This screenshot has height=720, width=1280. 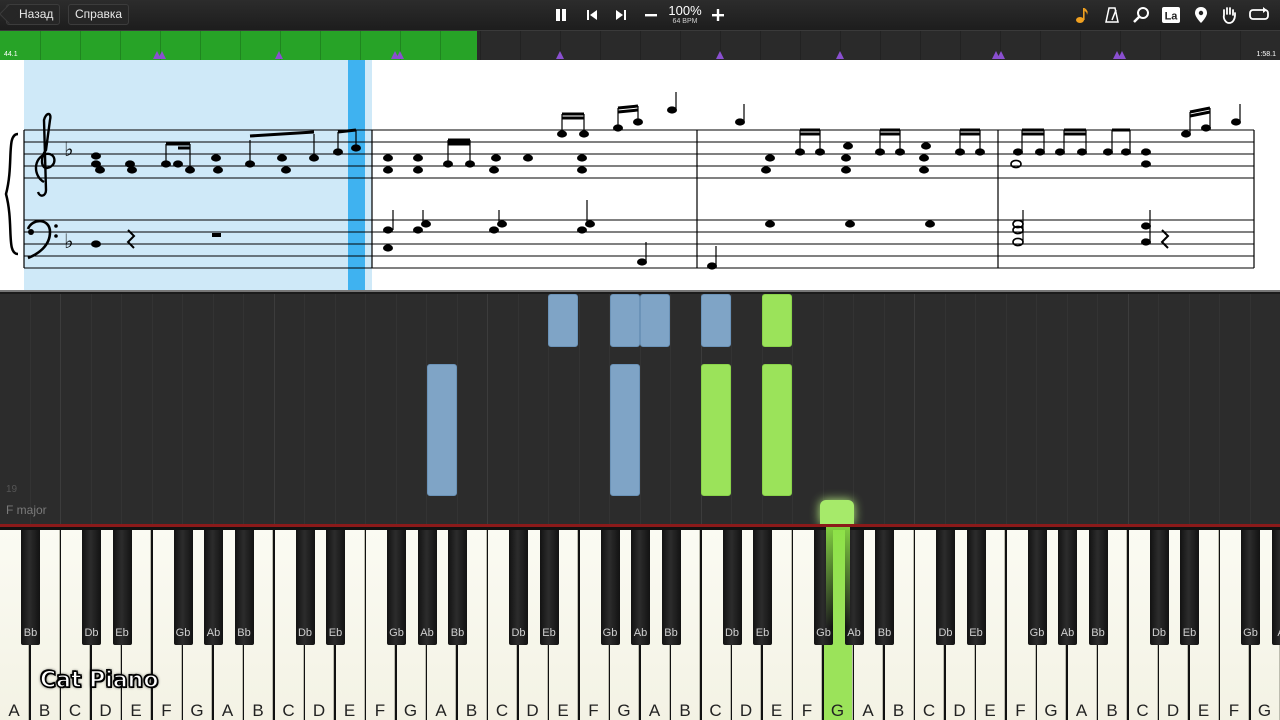 What do you see at coordinates (640, 633) in the screenshot?
I see `black-key-label: Ab` at bounding box center [640, 633].